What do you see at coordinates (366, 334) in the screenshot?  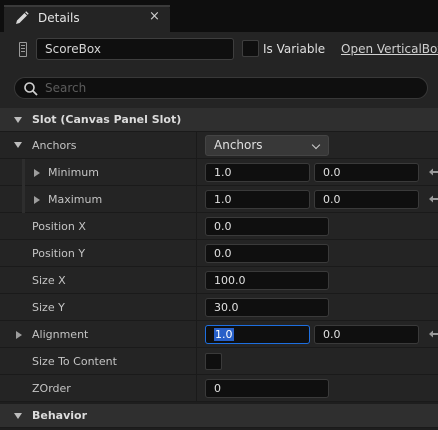 I see `alignment-y-input: 0.0` at bounding box center [366, 334].